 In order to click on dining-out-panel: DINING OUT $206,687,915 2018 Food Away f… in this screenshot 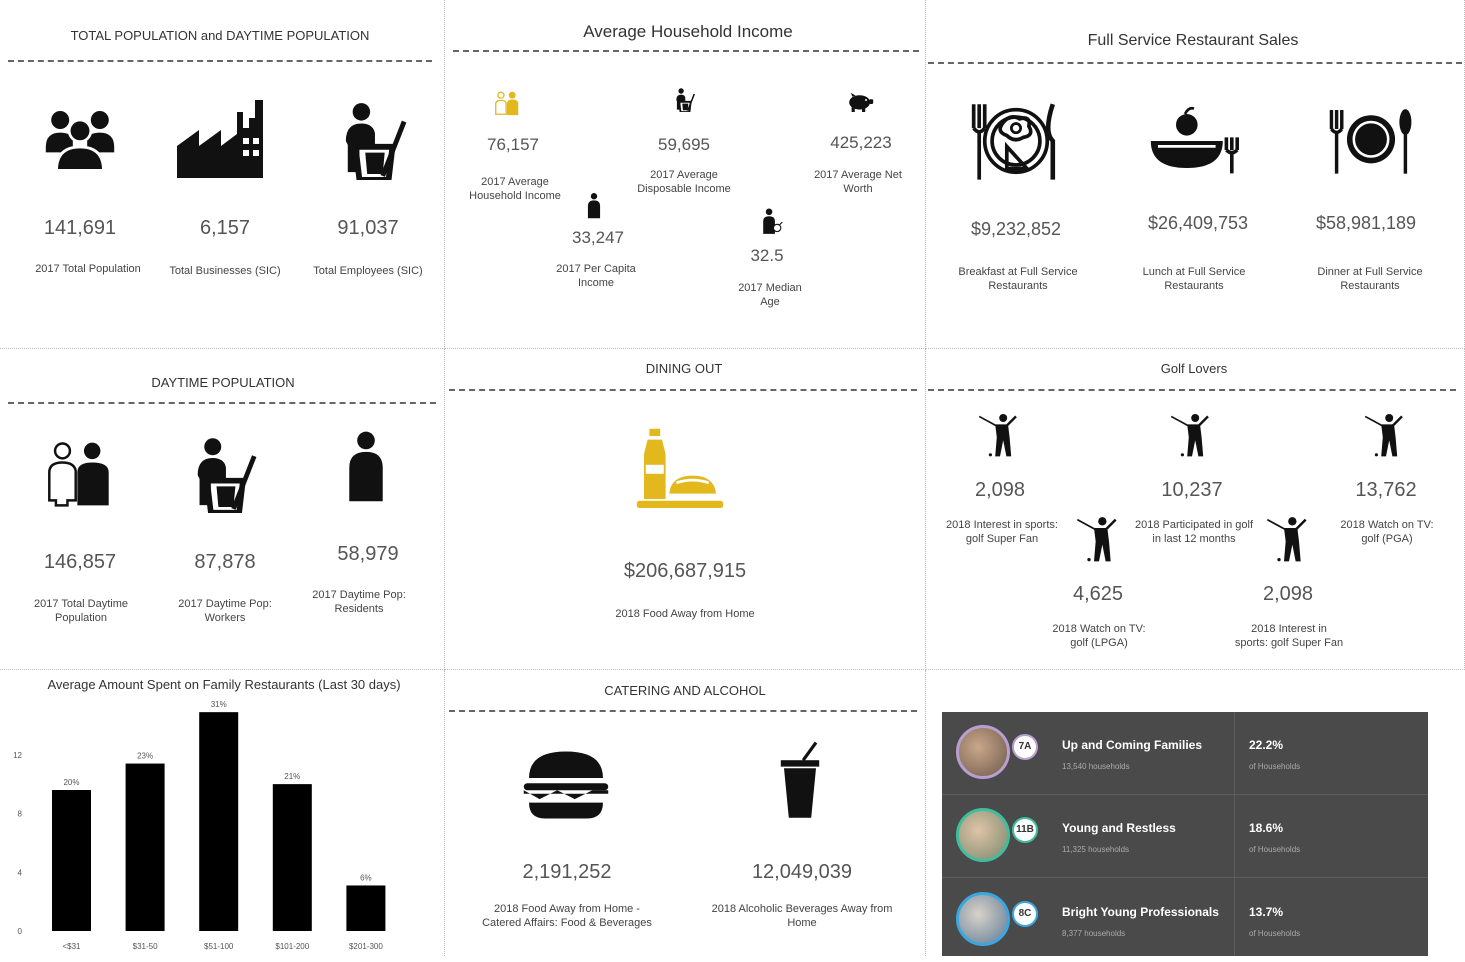, I will do `click(685, 509)`.